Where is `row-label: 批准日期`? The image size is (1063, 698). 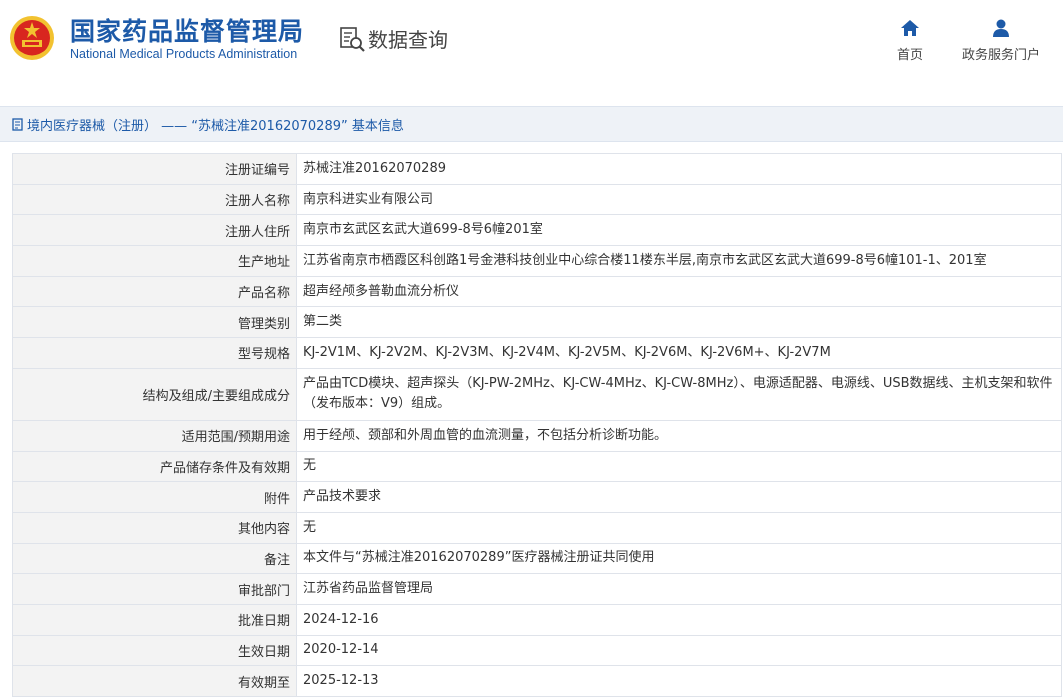
row-label: 批准日期 is located at coordinates (154, 619).